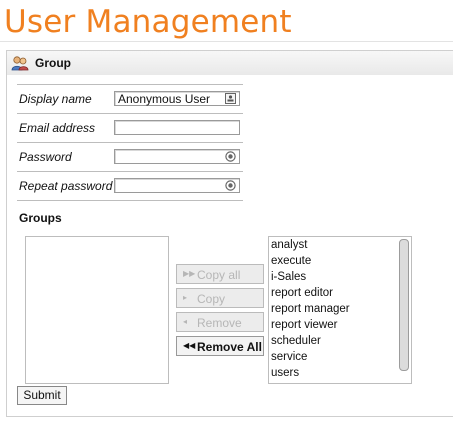  I want to click on copy-all-button: ▶▶ Copy all, so click(220, 274).